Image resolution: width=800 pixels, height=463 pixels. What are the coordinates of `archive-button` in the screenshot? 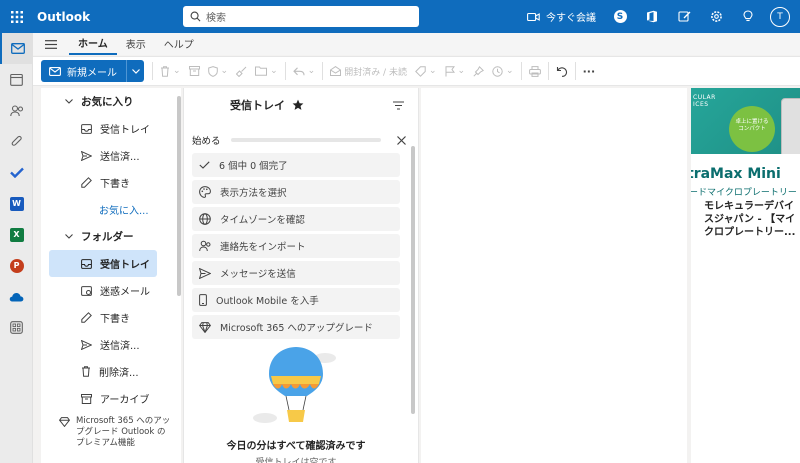 It's located at (194, 71).